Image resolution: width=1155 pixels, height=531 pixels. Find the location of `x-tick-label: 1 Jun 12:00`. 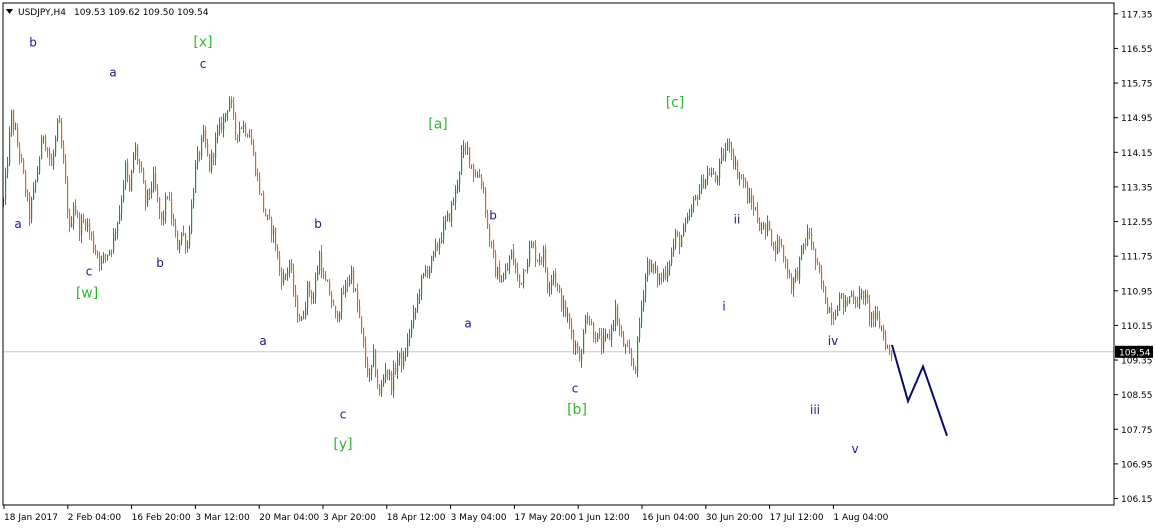

x-tick-label: 1 Jun 12:00 is located at coordinates (604, 518).